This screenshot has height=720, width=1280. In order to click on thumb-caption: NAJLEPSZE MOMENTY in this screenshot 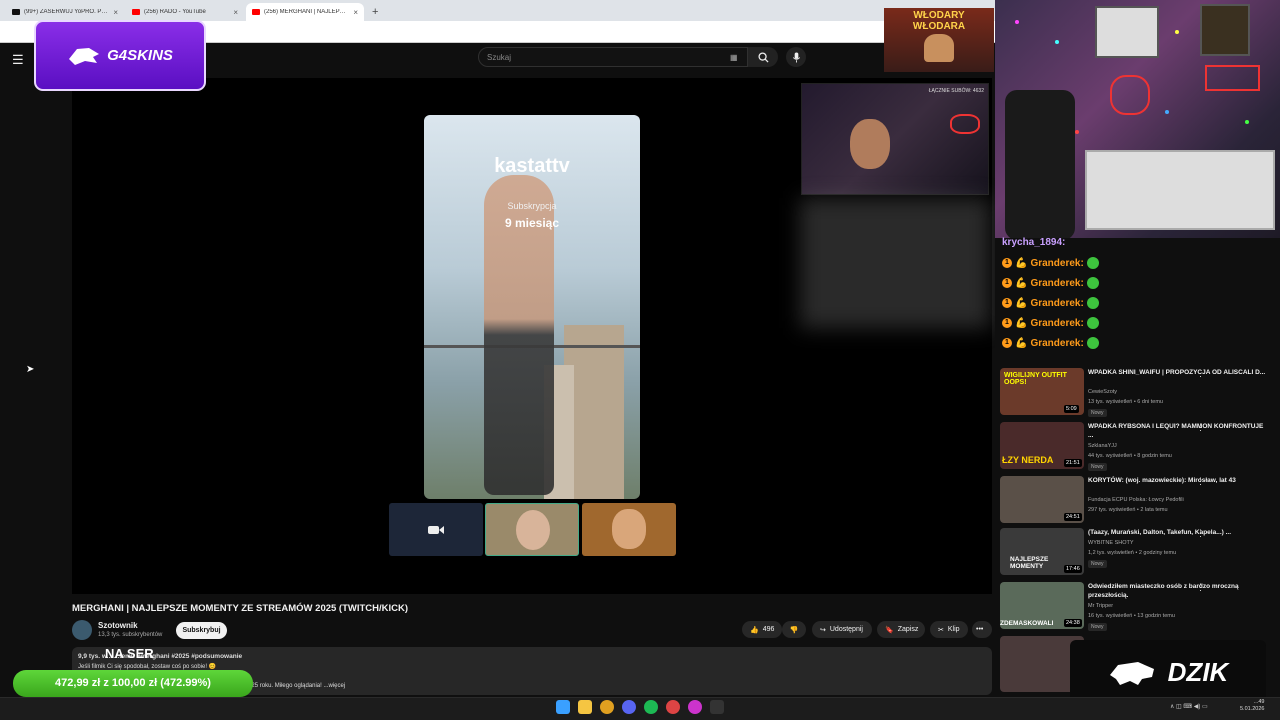, I will do `click(1029, 563)`.